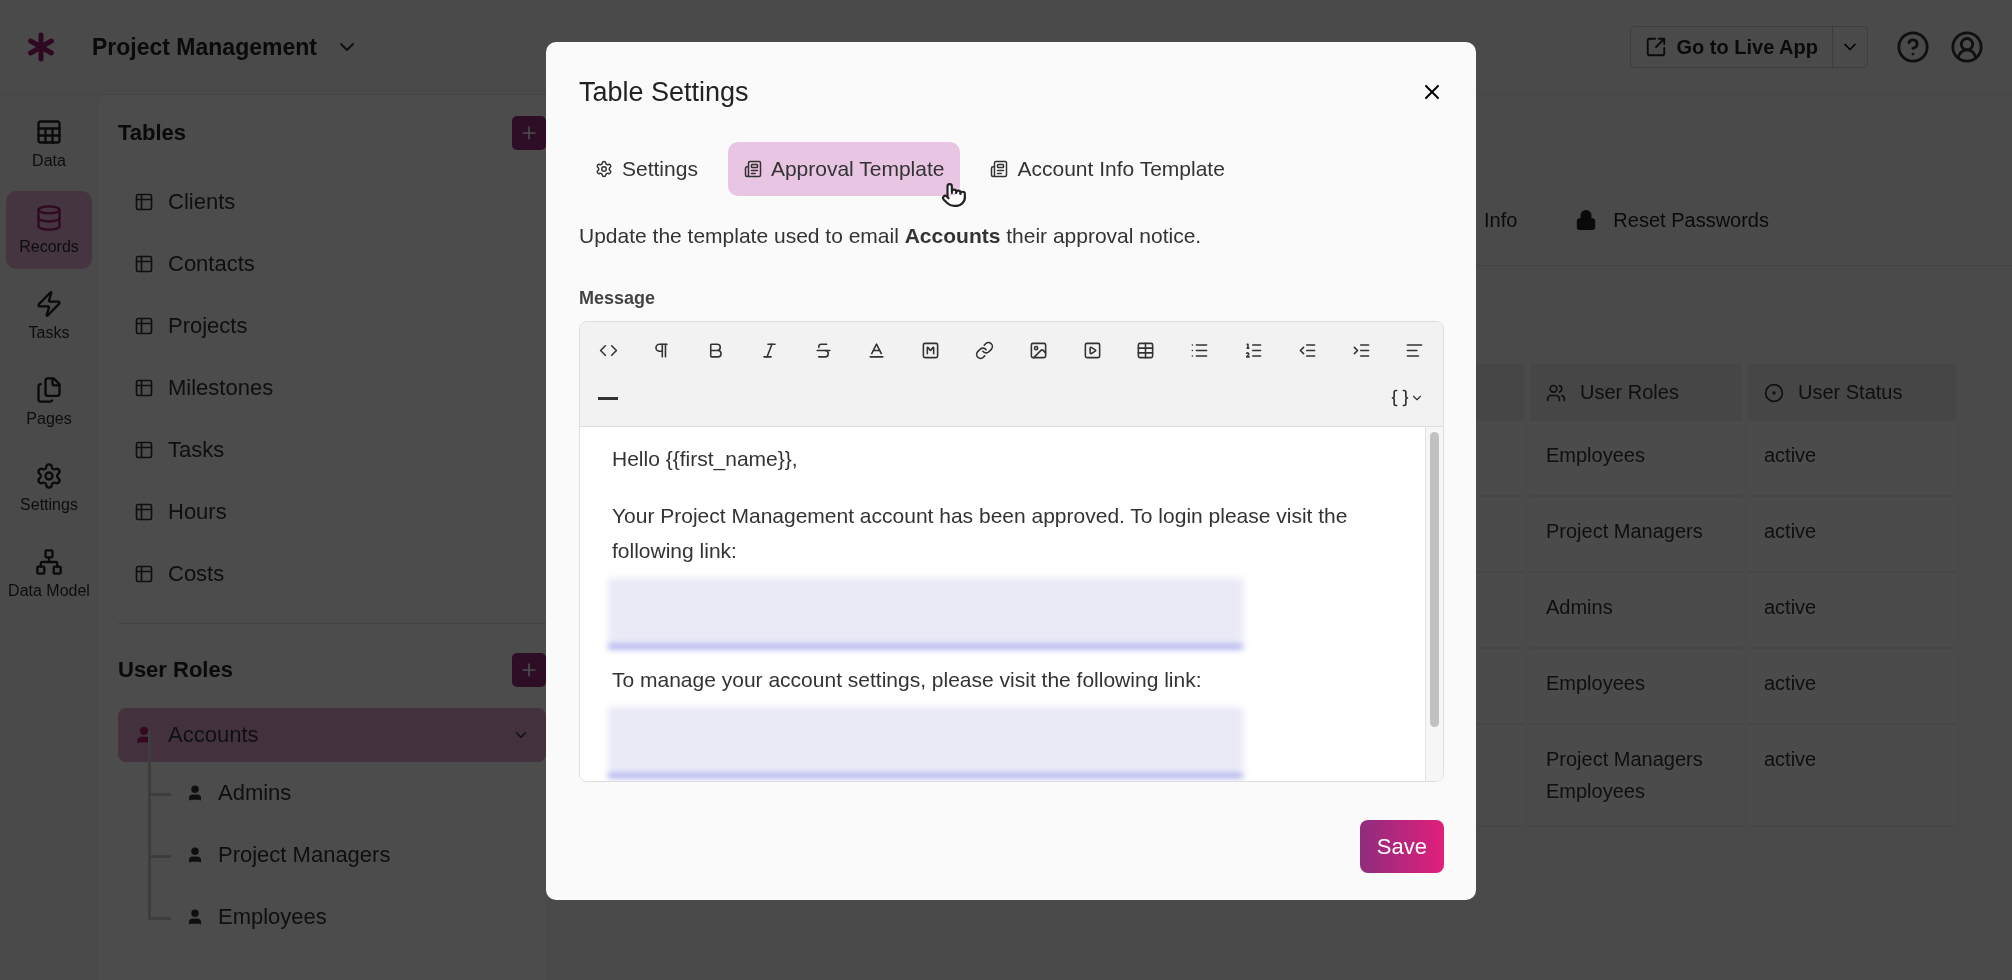 The height and width of the screenshot is (980, 2012). Describe the element at coordinates (1401, 846) in the screenshot. I see `save-button: Save` at that location.